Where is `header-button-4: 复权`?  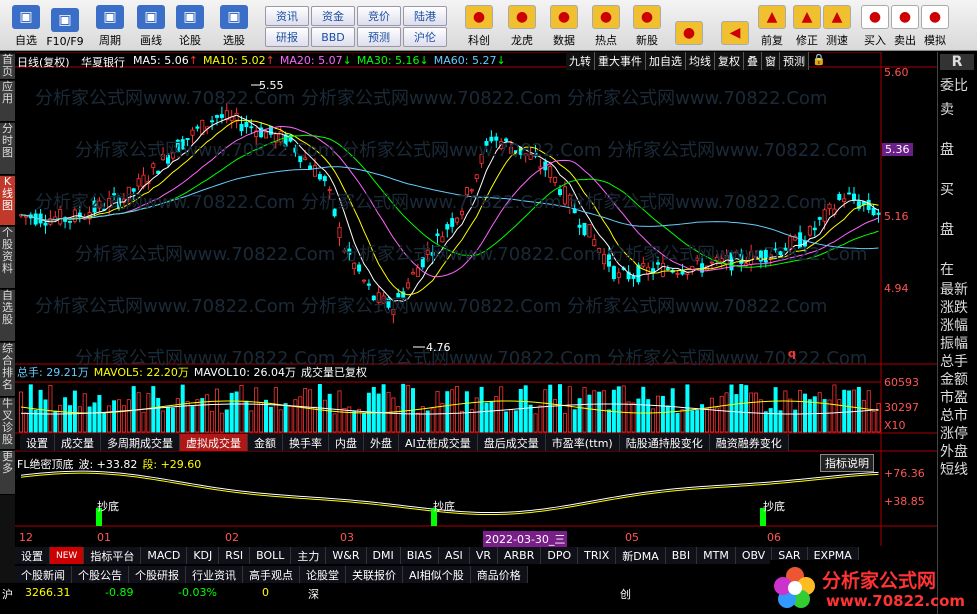 header-button-4: 复权 is located at coordinates (729, 61).